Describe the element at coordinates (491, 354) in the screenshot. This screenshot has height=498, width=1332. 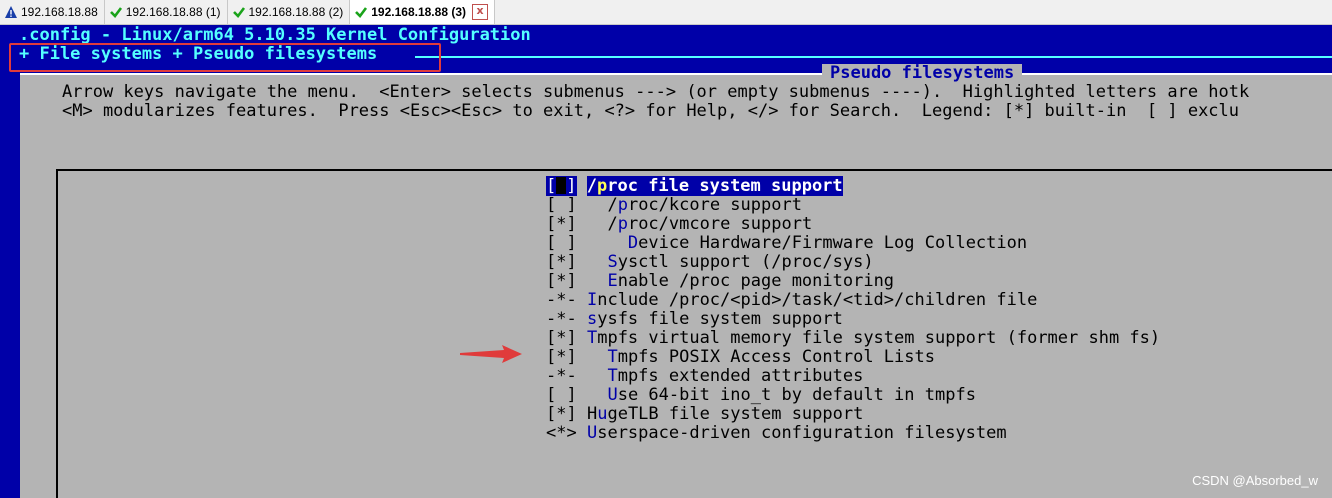
I see `red-arrow-icon` at that location.